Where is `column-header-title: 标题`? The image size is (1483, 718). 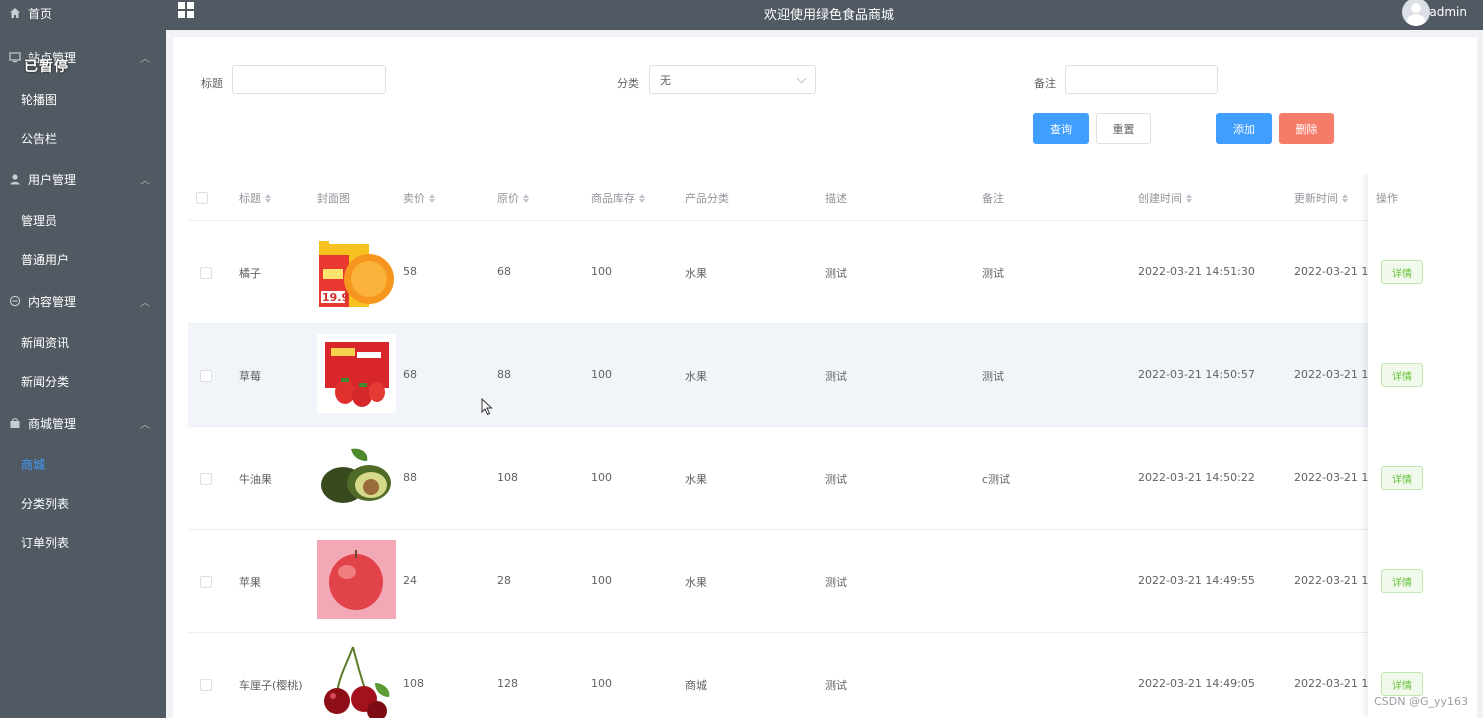
column-header-title: 标题 is located at coordinates (255, 198).